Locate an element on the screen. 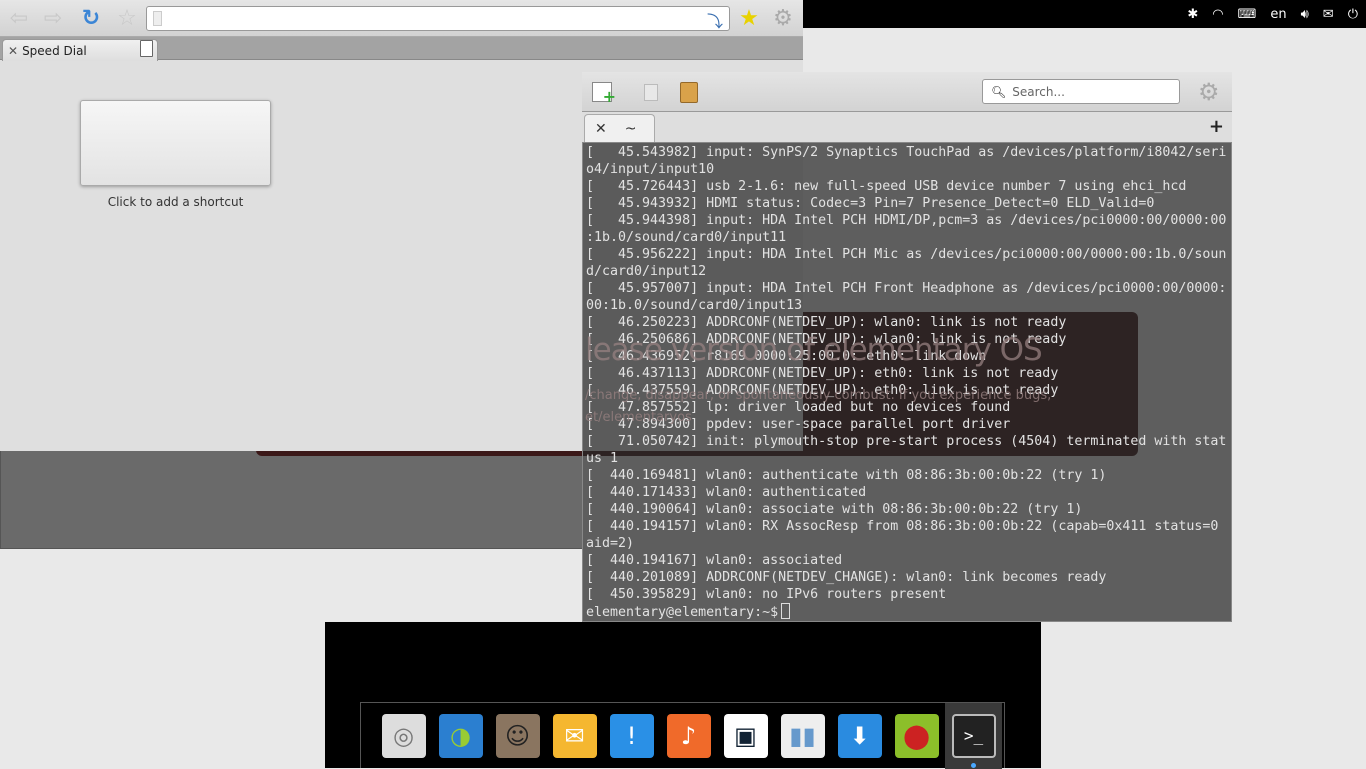  copy-icon is located at coordinates (651, 92).